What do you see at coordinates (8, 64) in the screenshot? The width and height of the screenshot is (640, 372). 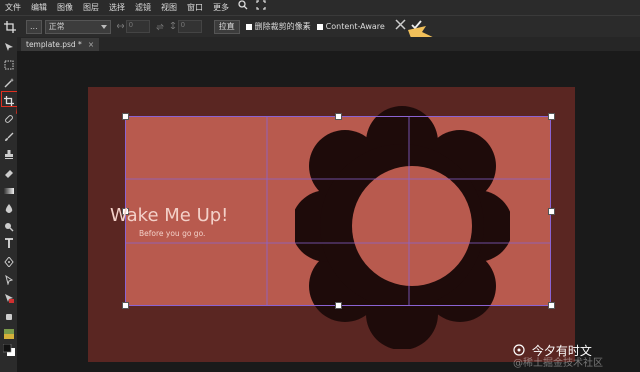 I see `marquee-tool-icon` at bounding box center [8, 64].